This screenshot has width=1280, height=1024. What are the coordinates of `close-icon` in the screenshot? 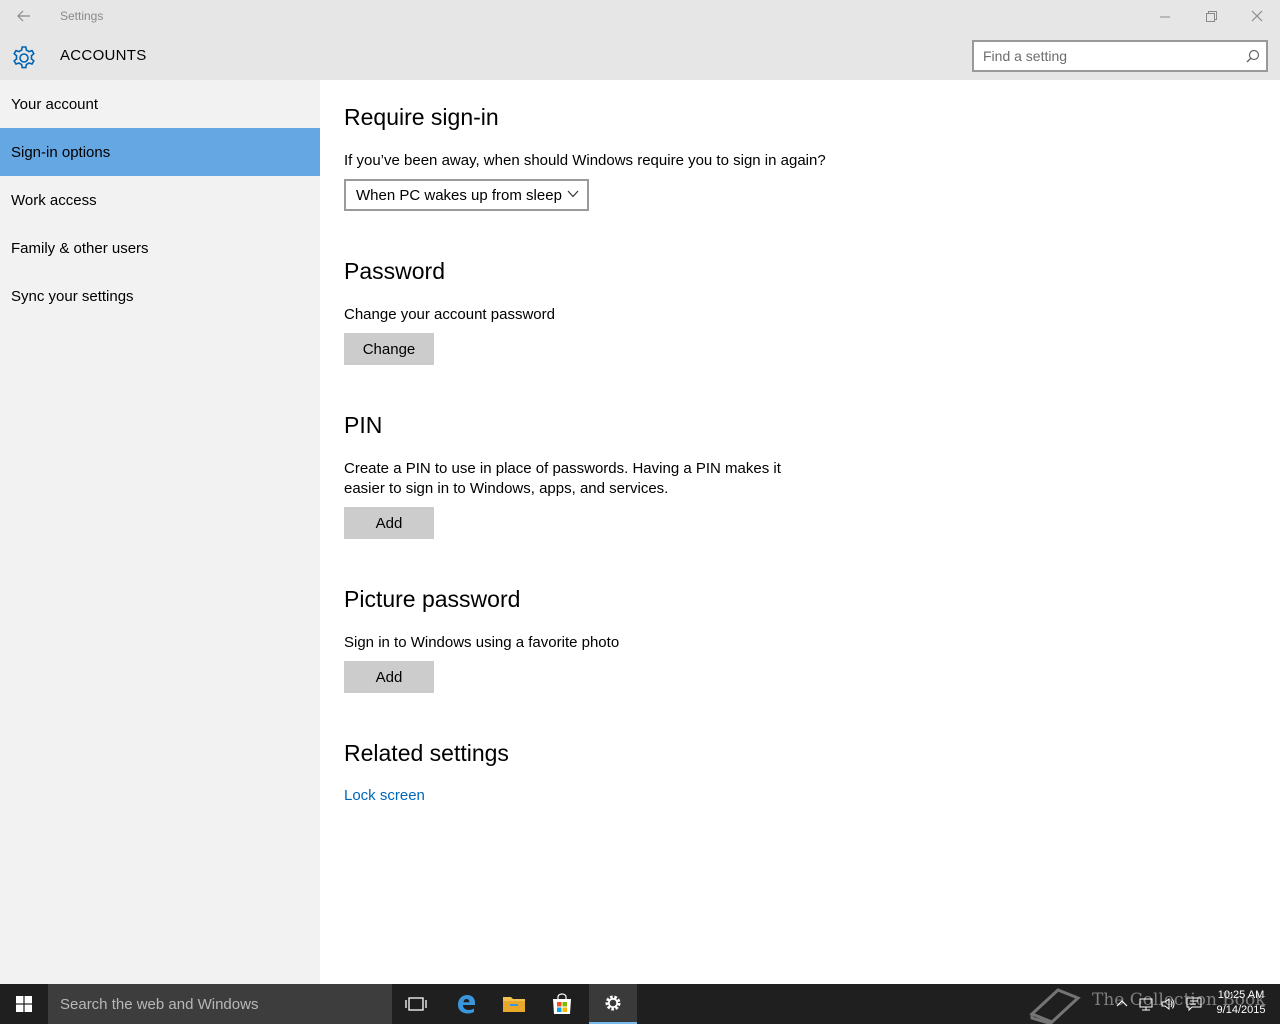 It's located at (1257, 16).